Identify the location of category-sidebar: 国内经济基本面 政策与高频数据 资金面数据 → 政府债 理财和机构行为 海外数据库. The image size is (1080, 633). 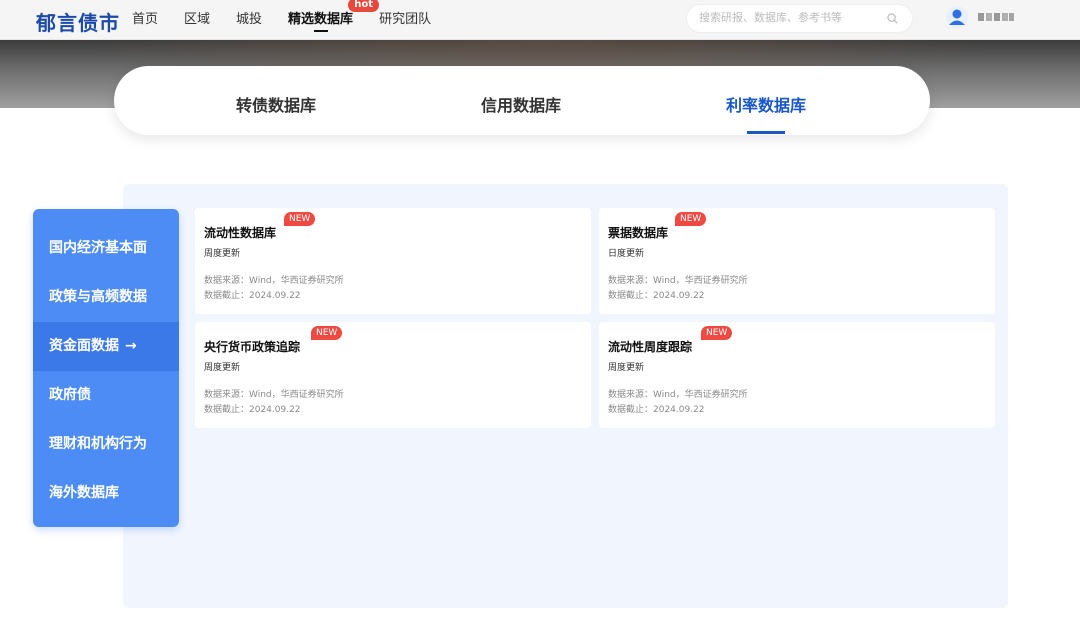
(106, 368).